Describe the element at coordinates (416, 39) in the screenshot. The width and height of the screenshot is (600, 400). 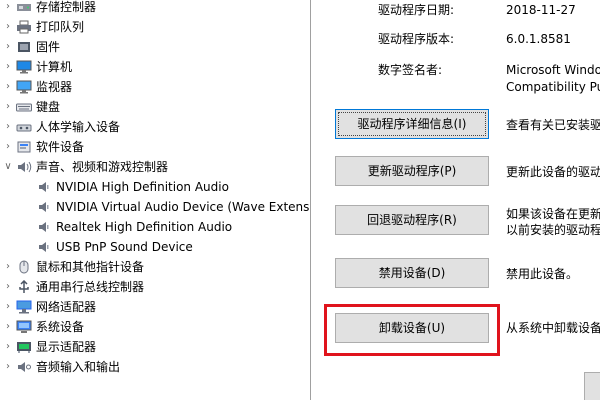
I see `driver-version-label: 驱动程序版本:` at that location.